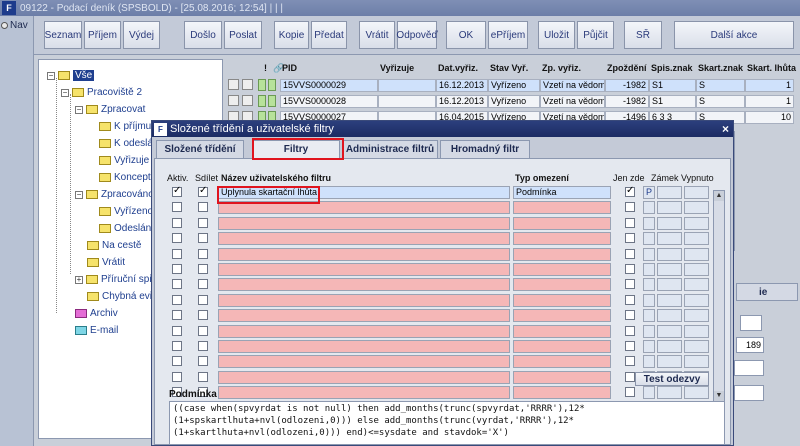 The image size is (800, 446). Describe the element at coordinates (771, 68) in the screenshot. I see `col-header-skart-lhuta: Skart. lhůta` at that location.